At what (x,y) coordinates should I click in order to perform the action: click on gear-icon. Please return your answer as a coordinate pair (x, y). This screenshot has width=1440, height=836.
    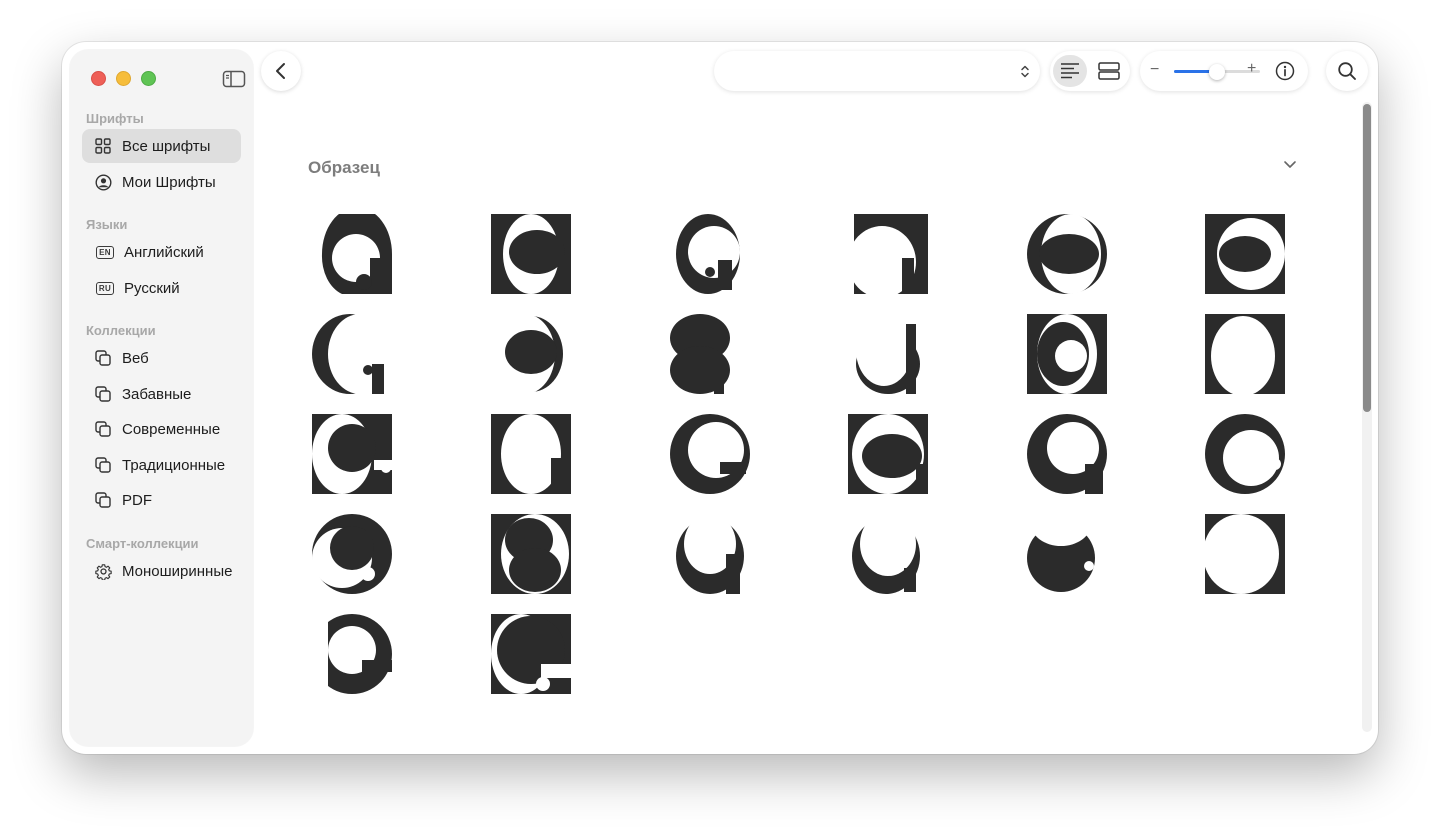
    Looking at the image, I should click on (103, 571).